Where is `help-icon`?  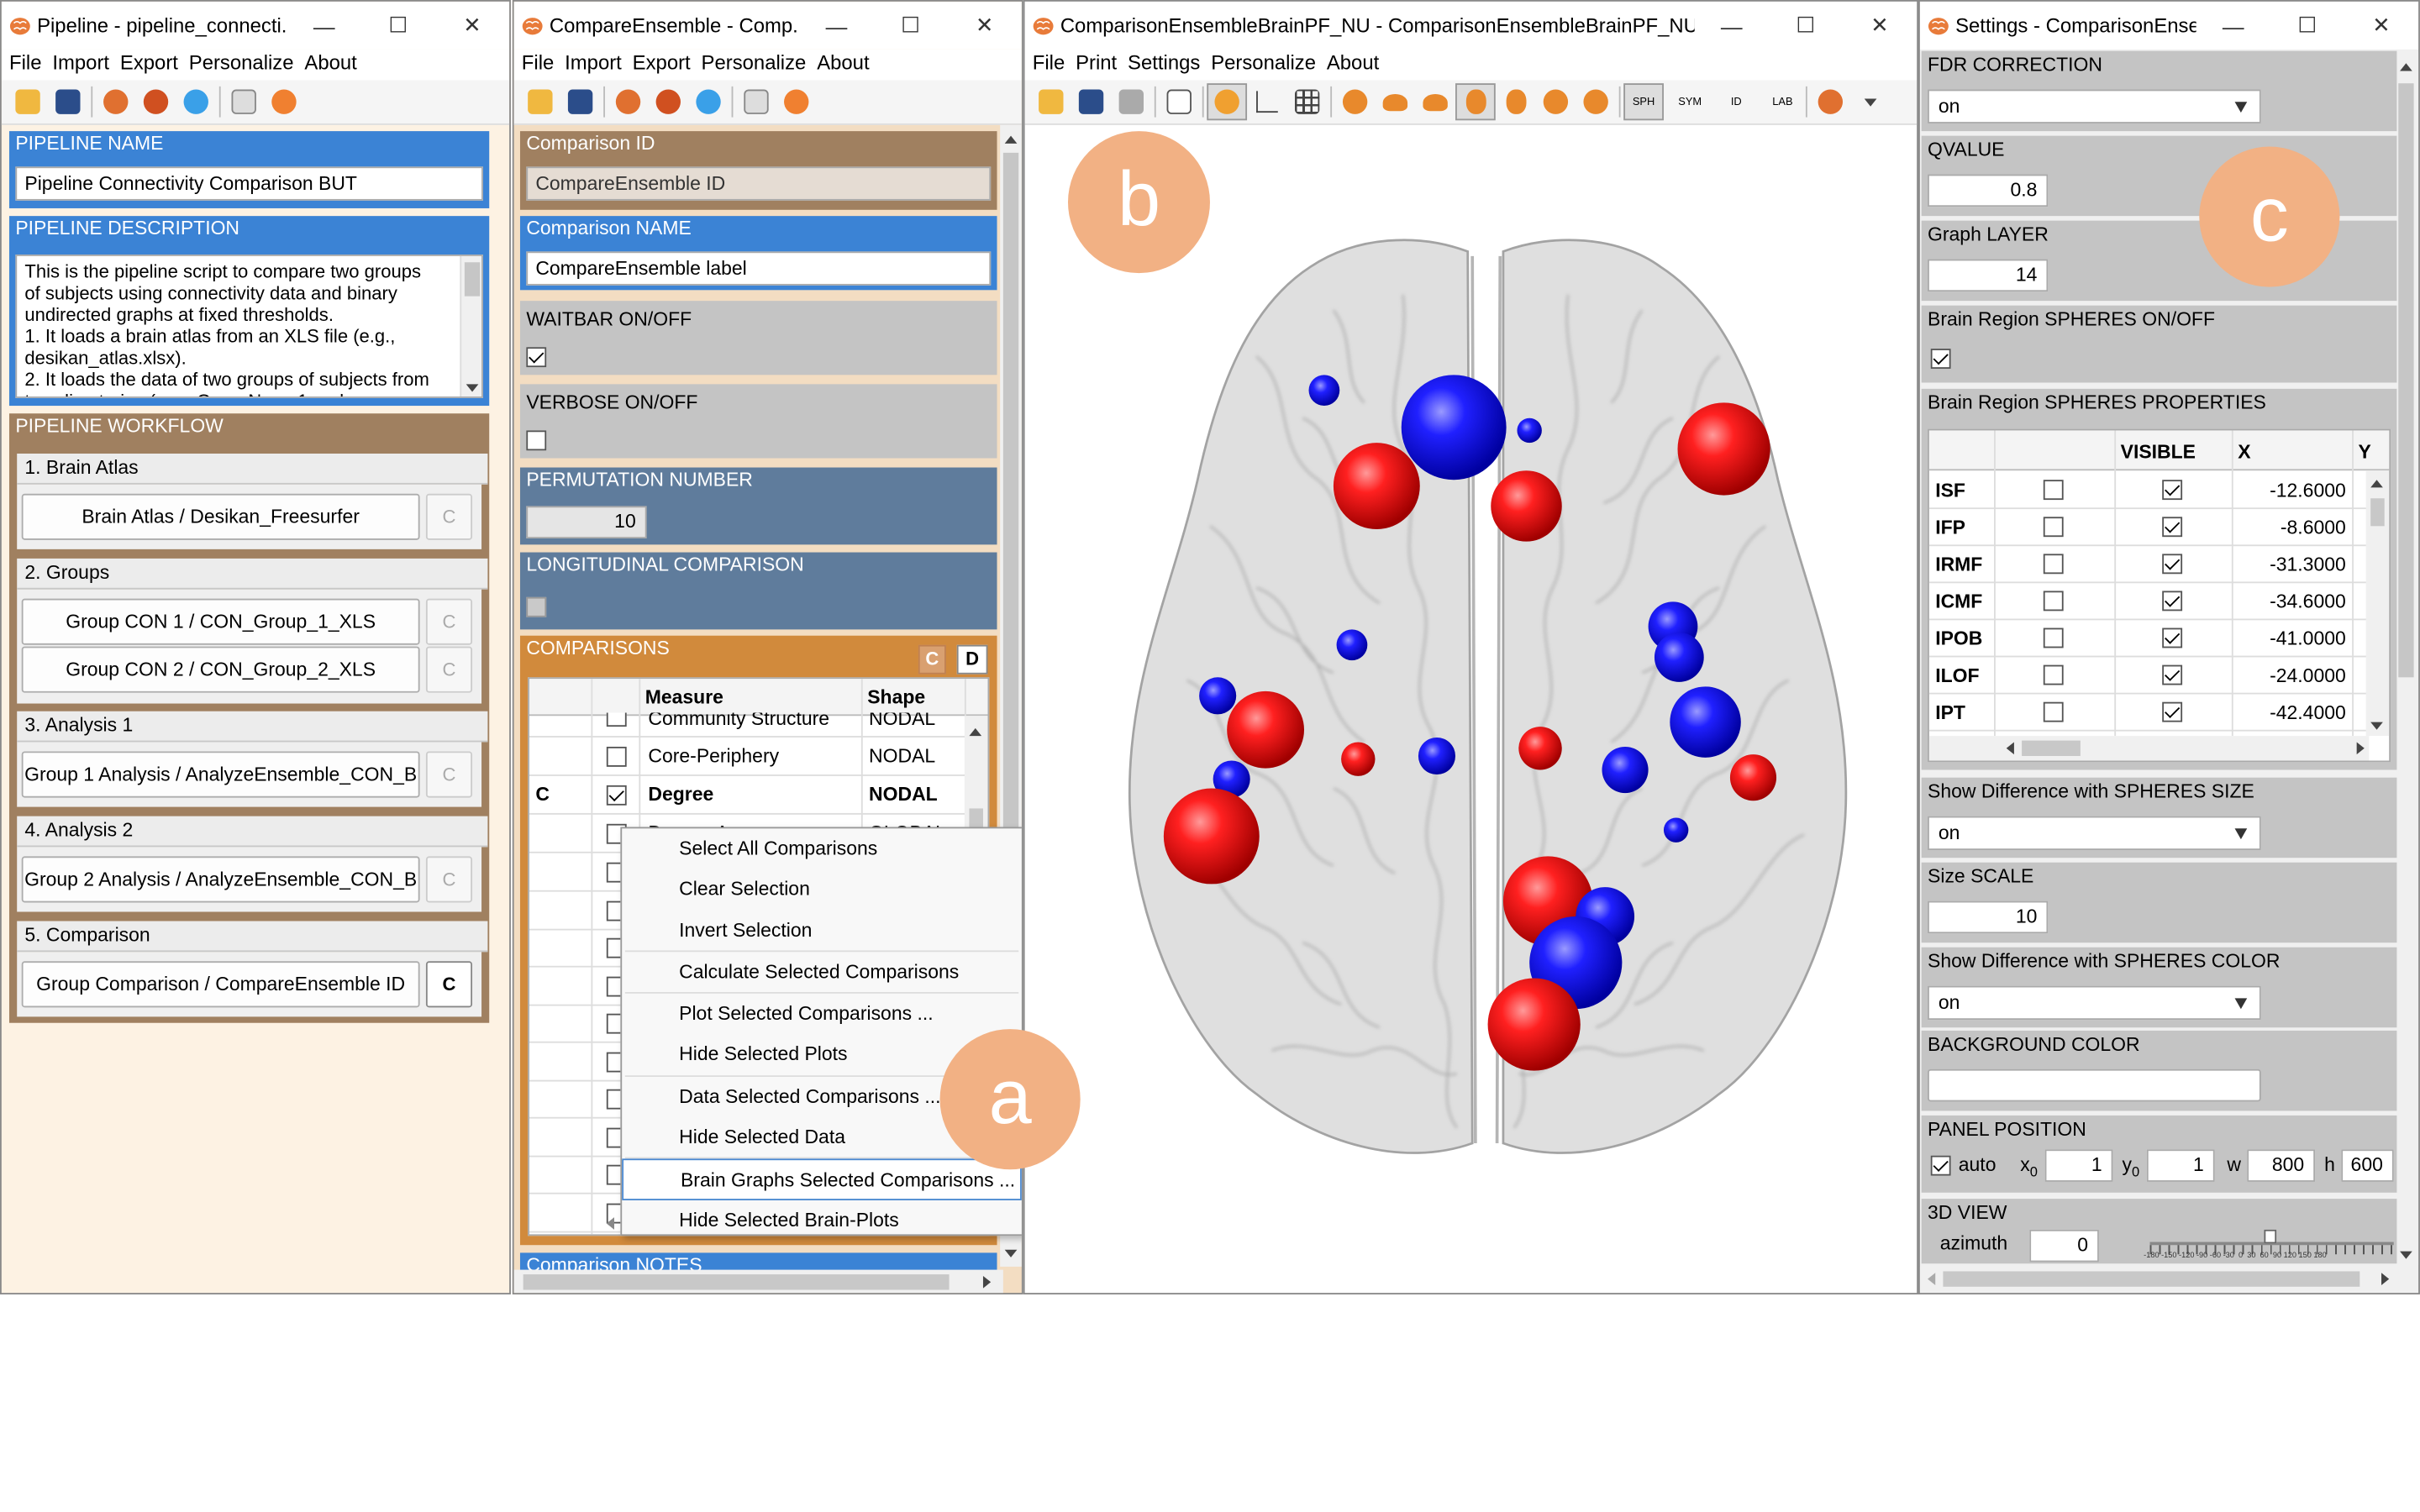
help-icon is located at coordinates (796, 101).